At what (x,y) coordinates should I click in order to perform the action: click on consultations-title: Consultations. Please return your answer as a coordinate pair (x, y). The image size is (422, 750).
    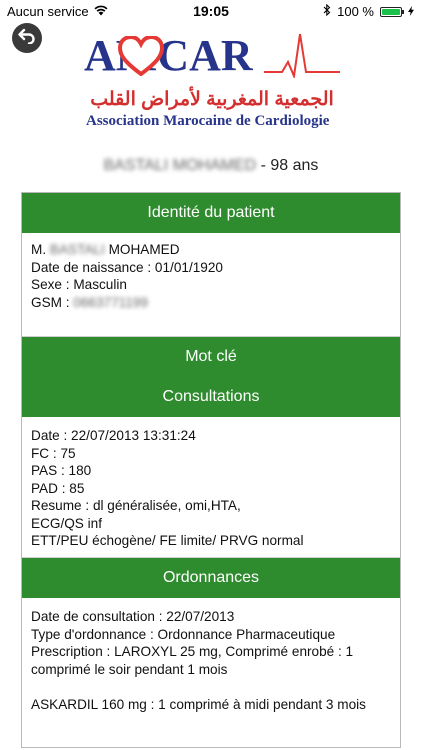
    Looking at the image, I should click on (211, 396).